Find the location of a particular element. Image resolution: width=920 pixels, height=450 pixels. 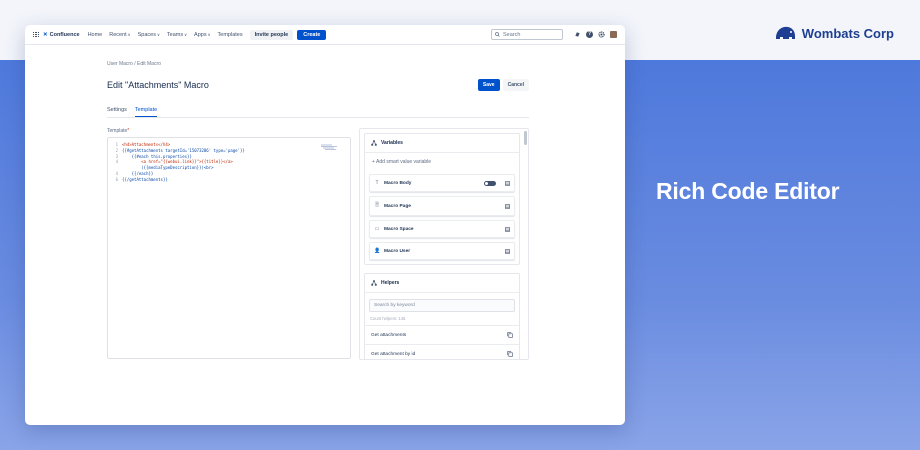

variable-item: ▭ Macro Space is located at coordinates (442, 229).